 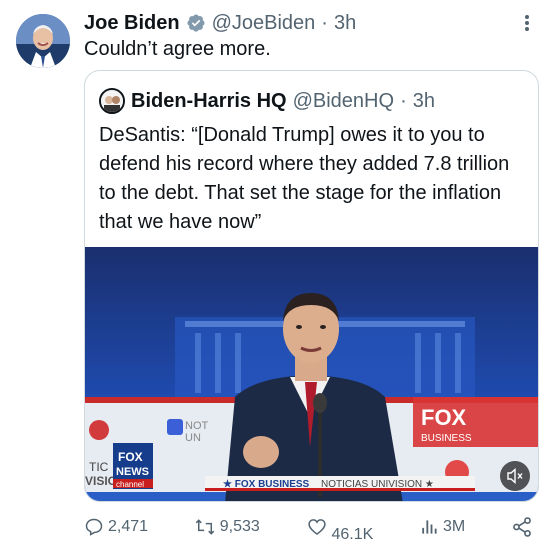 I want to click on like-count: 46.1K, so click(x=352, y=534).